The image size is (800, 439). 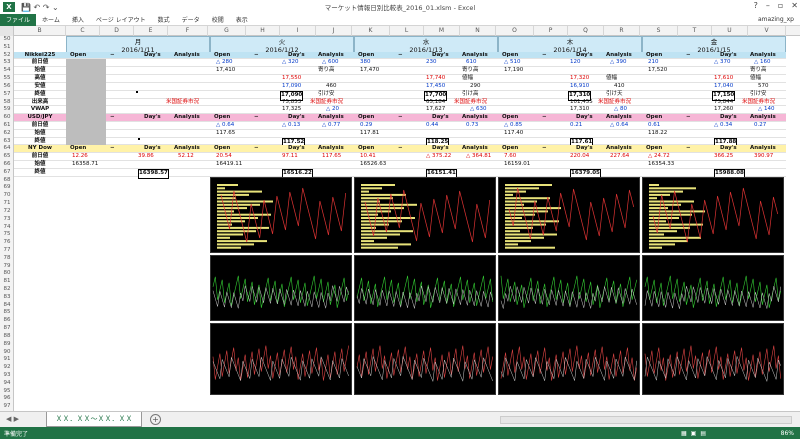 I want to click on row-header: 69, so click(x=7, y=188).